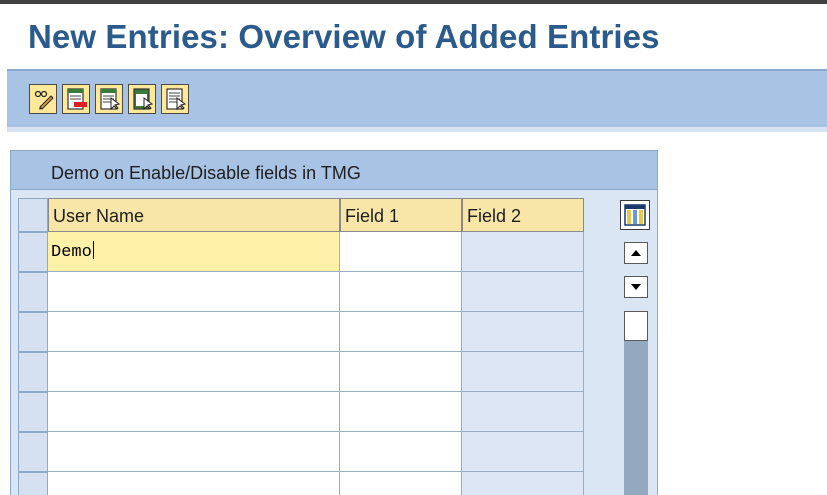 Image resolution: width=827 pixels, height=495 pixels. Describe the element at coordinates (194, 252) in the screenshot. I see `user-name-input: Demo` at that location.